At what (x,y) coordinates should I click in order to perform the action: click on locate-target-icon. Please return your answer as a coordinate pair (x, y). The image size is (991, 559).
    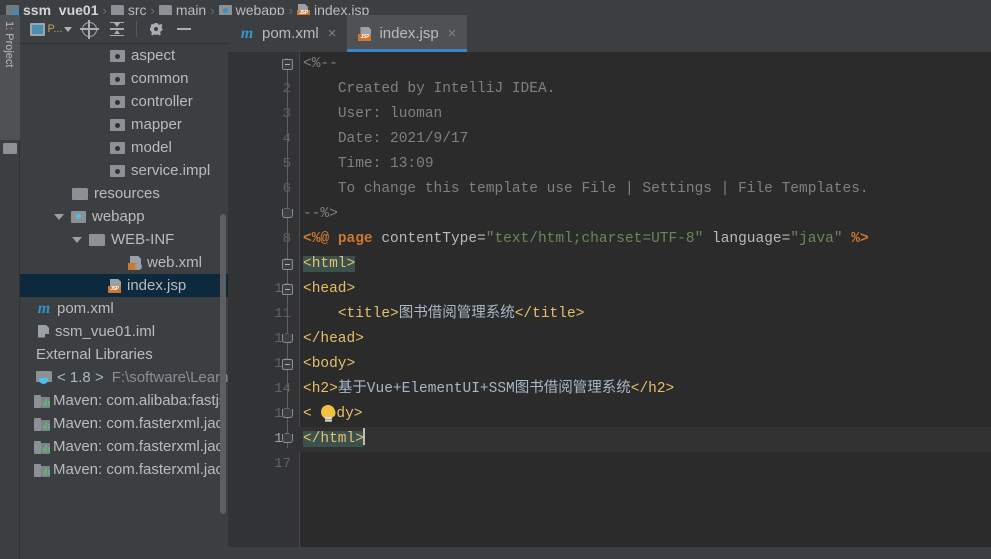
    Looking at the image, I should click on (89, 29).